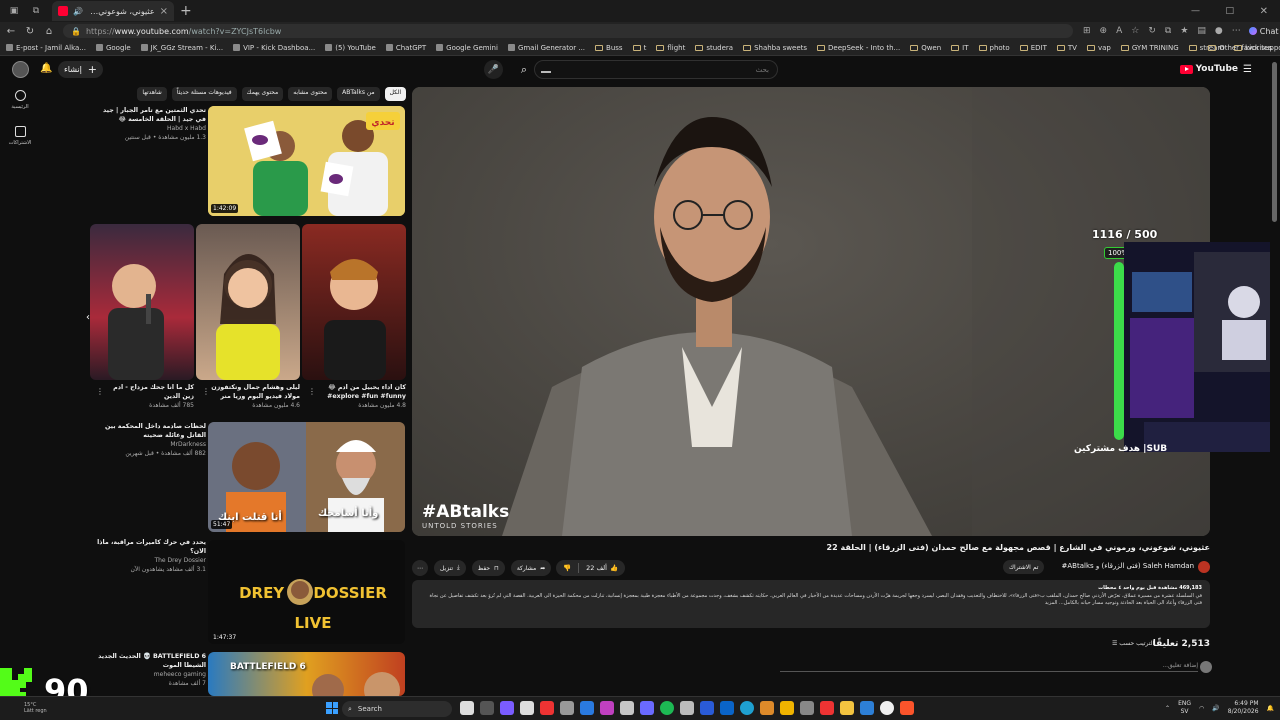 This screenshot has height=720, width=1280. What do you see at coordinates (524, 69) in the screenshot?
I see `search-button-icon: ⌕` at bounding box center [524, 69].